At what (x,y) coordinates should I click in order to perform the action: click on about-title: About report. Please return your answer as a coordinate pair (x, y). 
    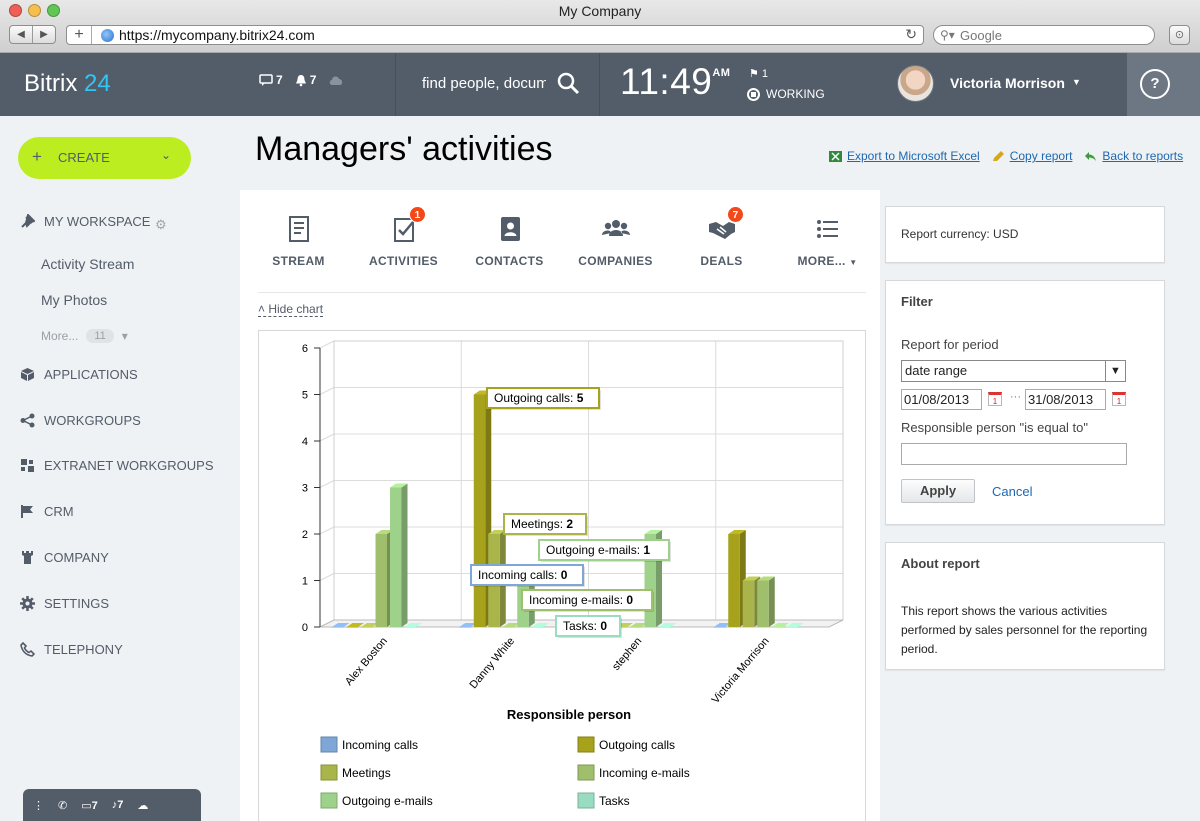
    Looking at the image, I should click on (940, 563).